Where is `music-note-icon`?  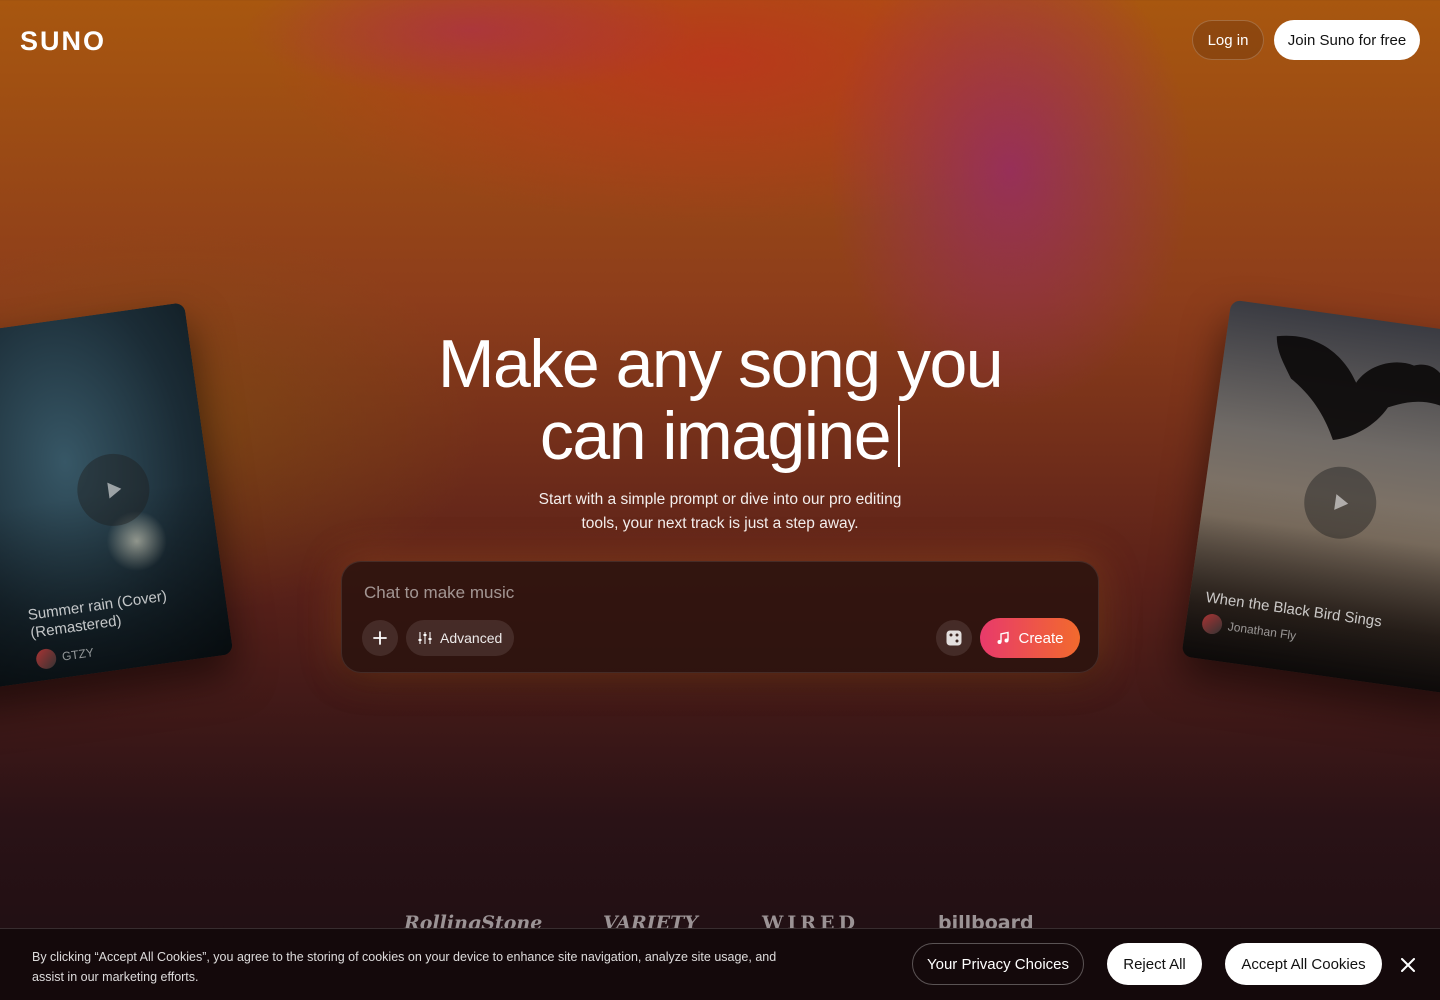
music-note-icon is located at coordinates (1003, 637).